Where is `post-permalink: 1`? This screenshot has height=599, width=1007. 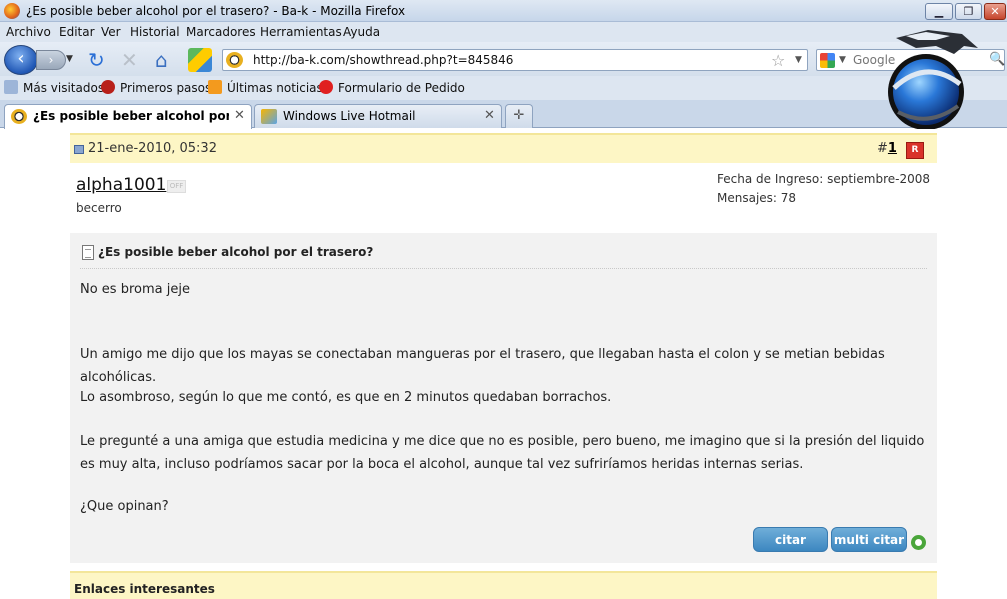 post-permalink: 1 is located at coordinates (892, 148).